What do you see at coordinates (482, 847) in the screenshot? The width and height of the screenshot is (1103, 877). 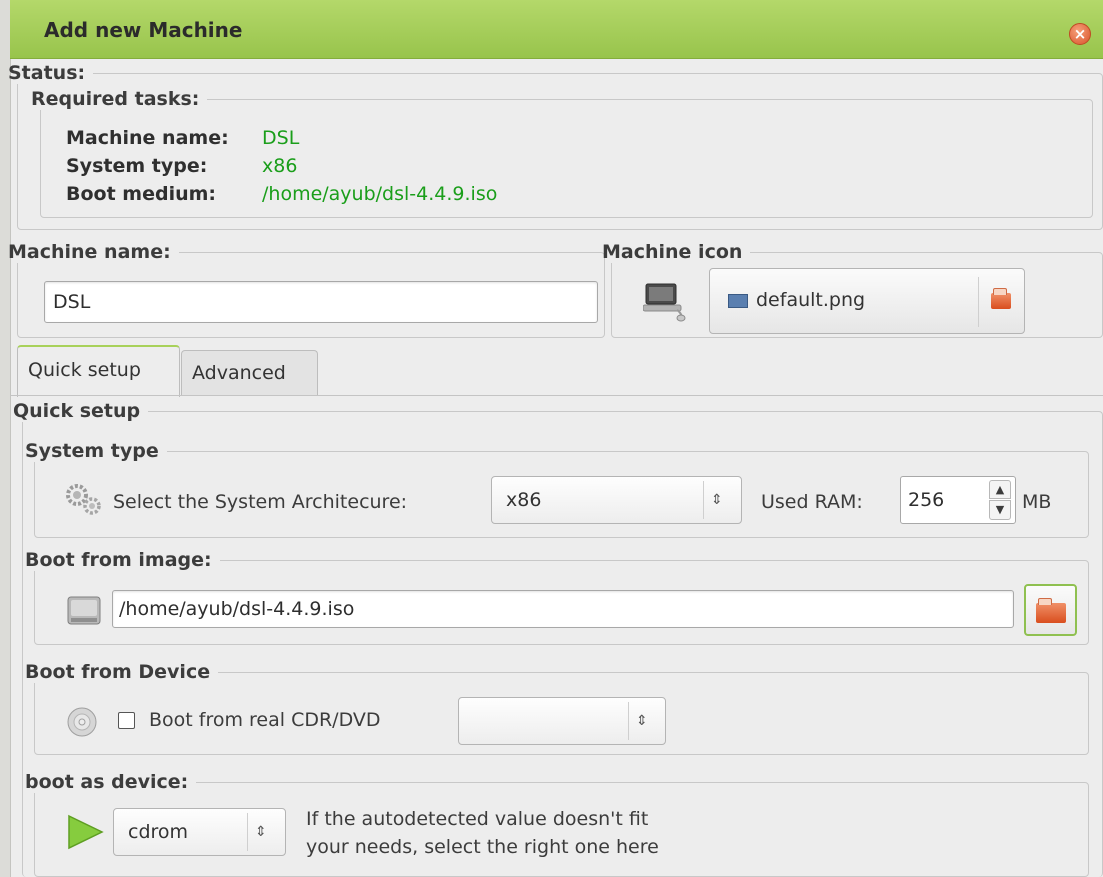 I see `boot-as-hint-line2: your needs, select the right one here` at bounding box center [482, 847].